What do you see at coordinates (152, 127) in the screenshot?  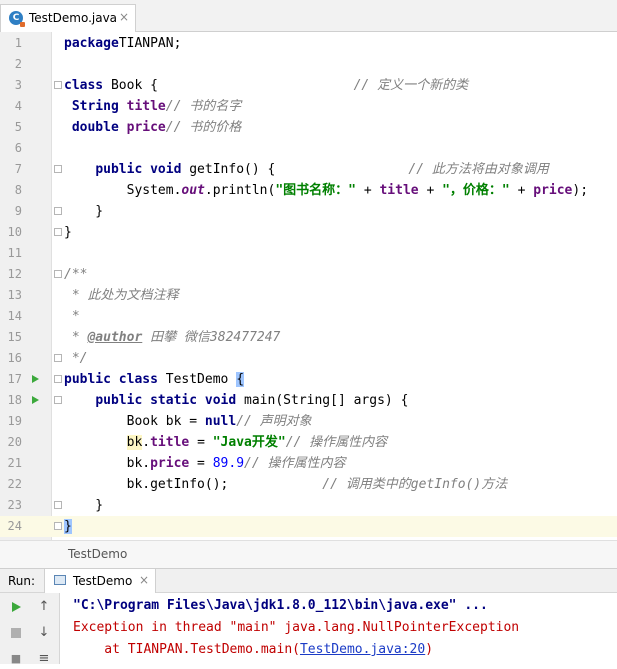 I see `code-text: double price// 书的价格` at bounding box center [152, 127].